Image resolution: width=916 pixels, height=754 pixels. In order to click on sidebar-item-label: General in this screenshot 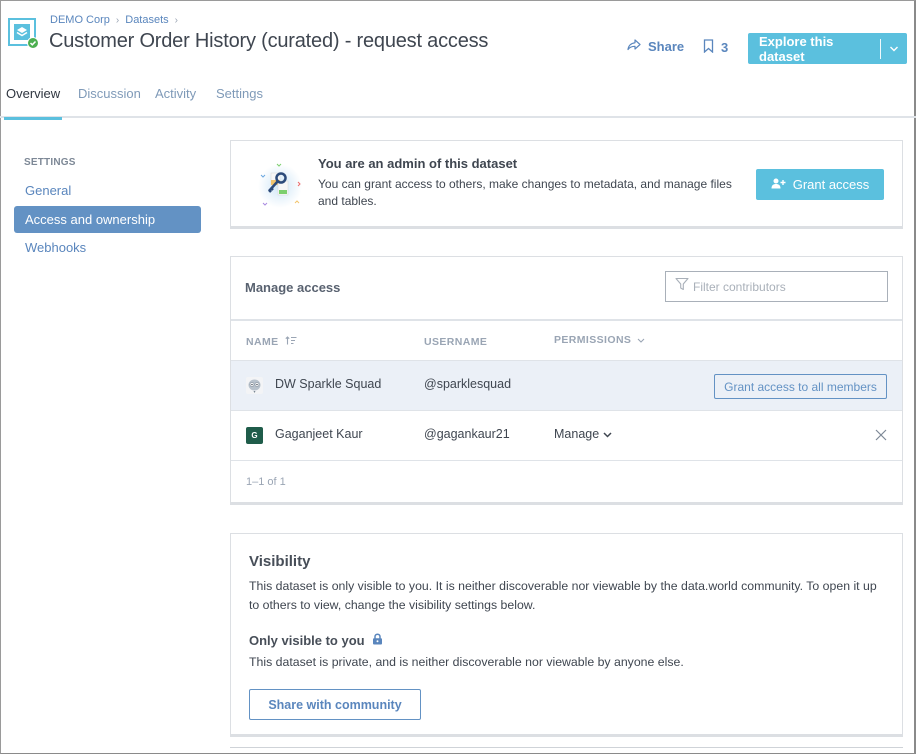, I will do `click(48, 190)`.